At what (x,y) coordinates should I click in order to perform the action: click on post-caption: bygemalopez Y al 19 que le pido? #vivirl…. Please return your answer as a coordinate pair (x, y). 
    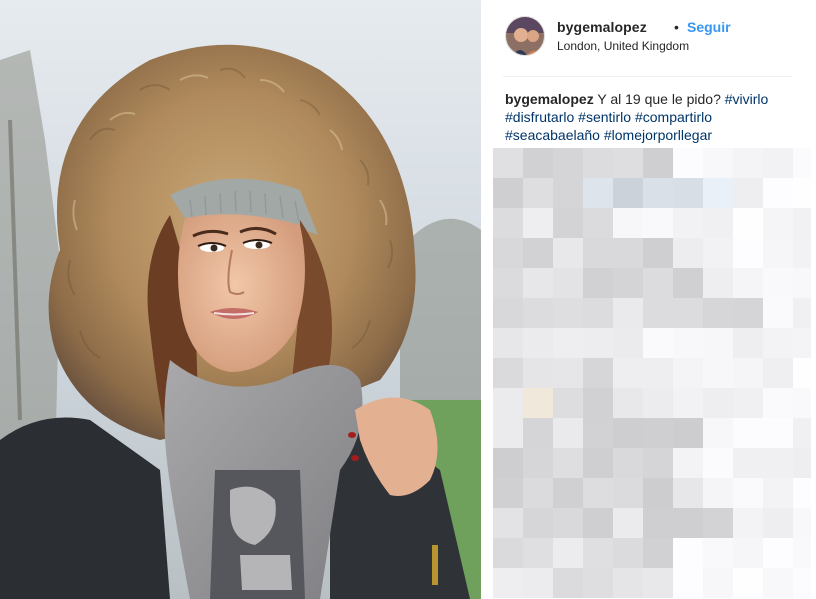
    Looking at the image, I should click on (650, 117).